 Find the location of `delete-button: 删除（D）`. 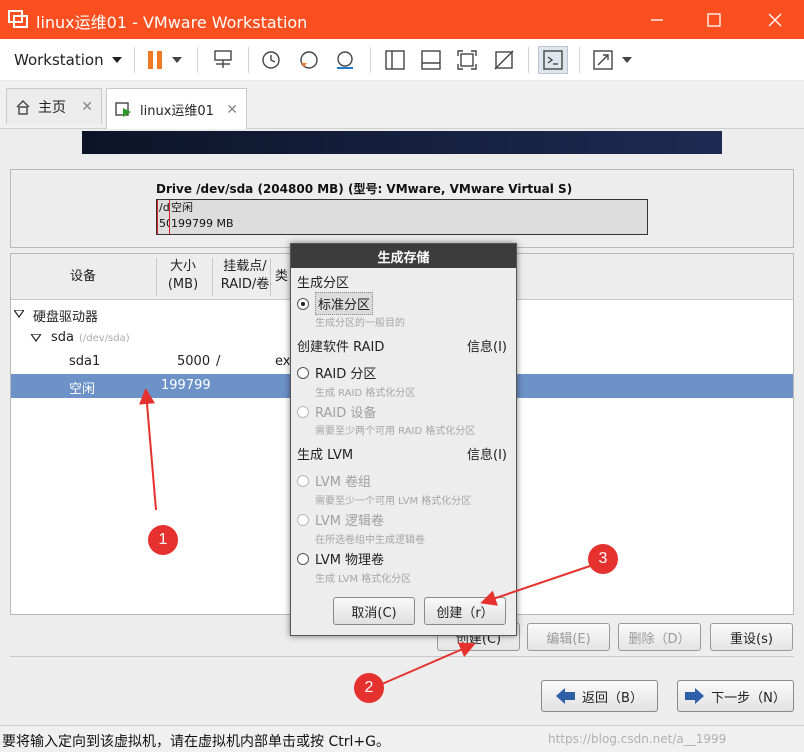

delete-button: 删除（D） is located at coordinates (659, 637).